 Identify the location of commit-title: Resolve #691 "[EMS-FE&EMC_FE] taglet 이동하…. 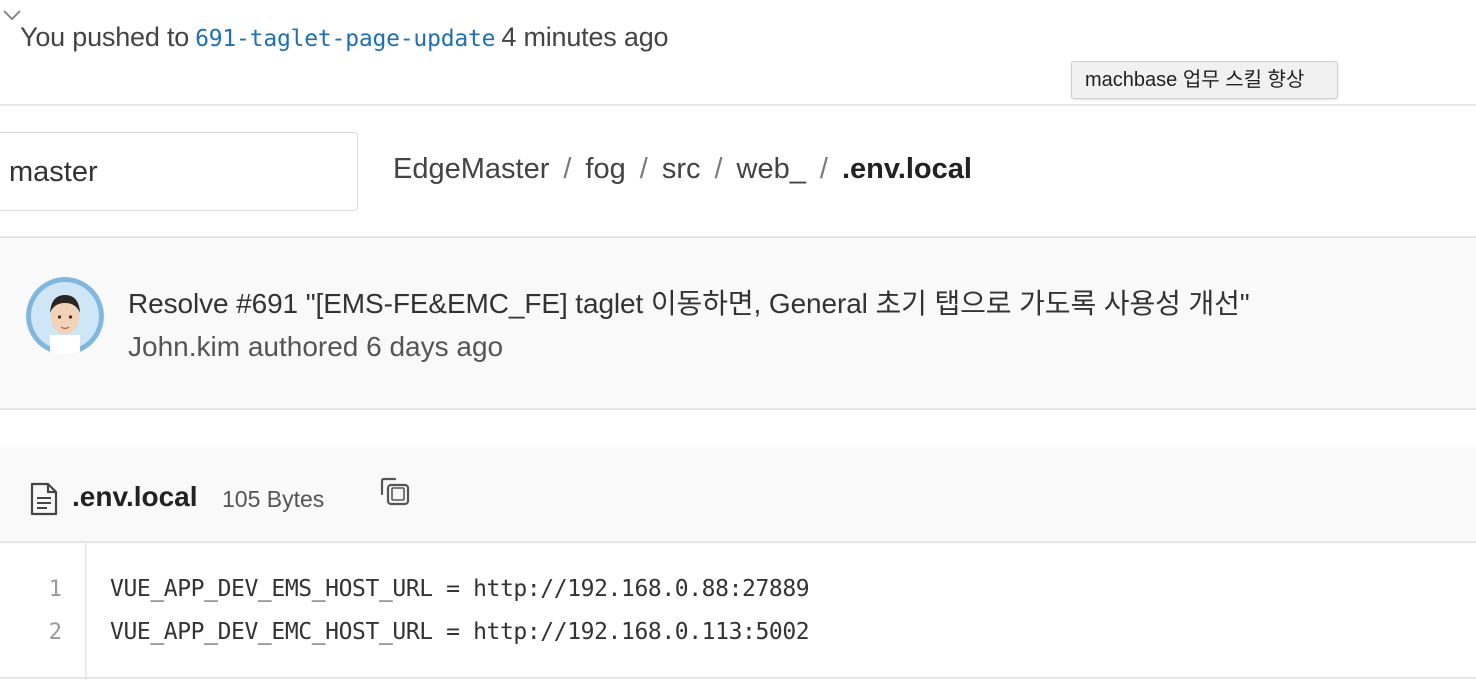
(689, 302).